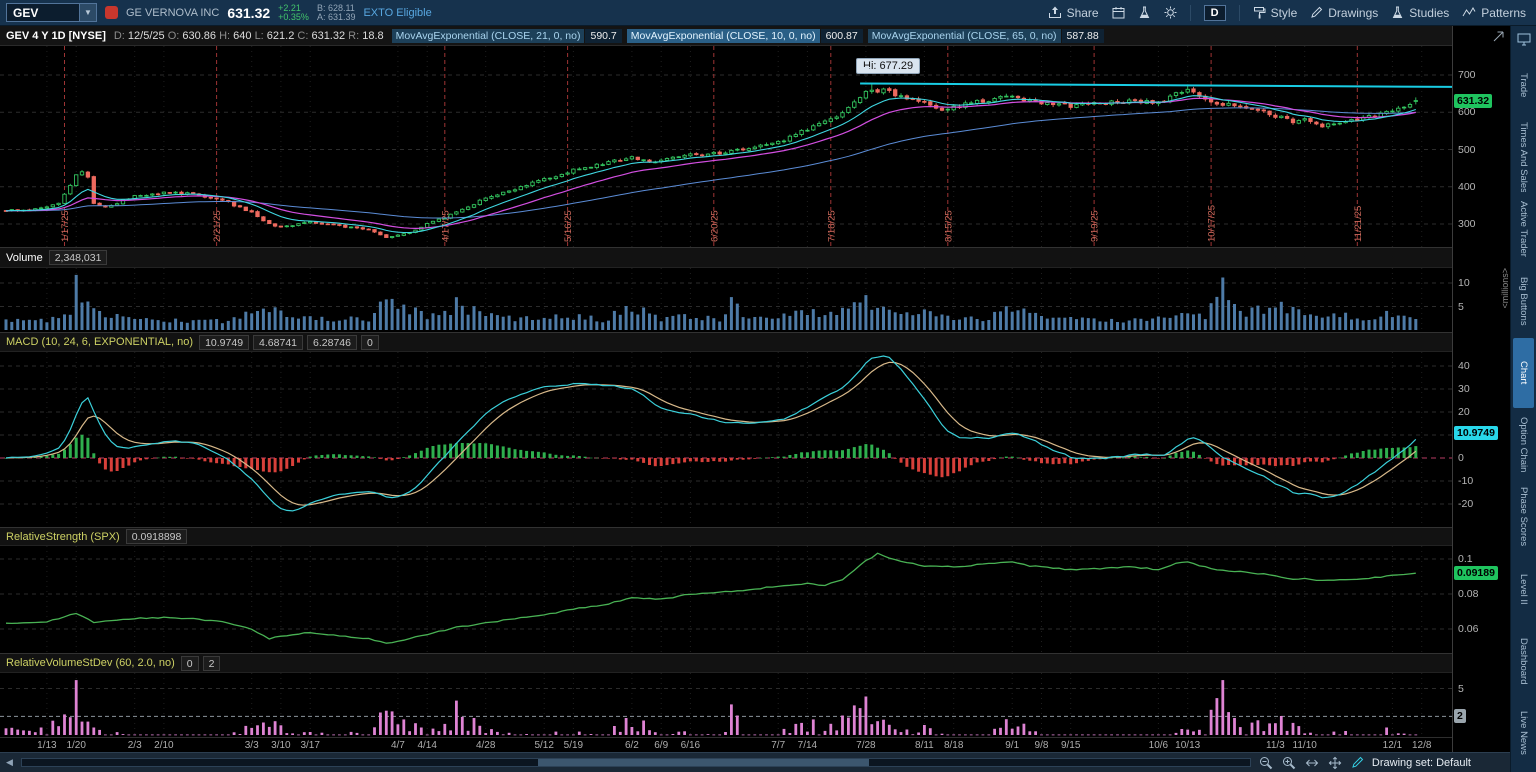  I want to click on change-stack: +2.21 +0.35%, so click(293, 12).